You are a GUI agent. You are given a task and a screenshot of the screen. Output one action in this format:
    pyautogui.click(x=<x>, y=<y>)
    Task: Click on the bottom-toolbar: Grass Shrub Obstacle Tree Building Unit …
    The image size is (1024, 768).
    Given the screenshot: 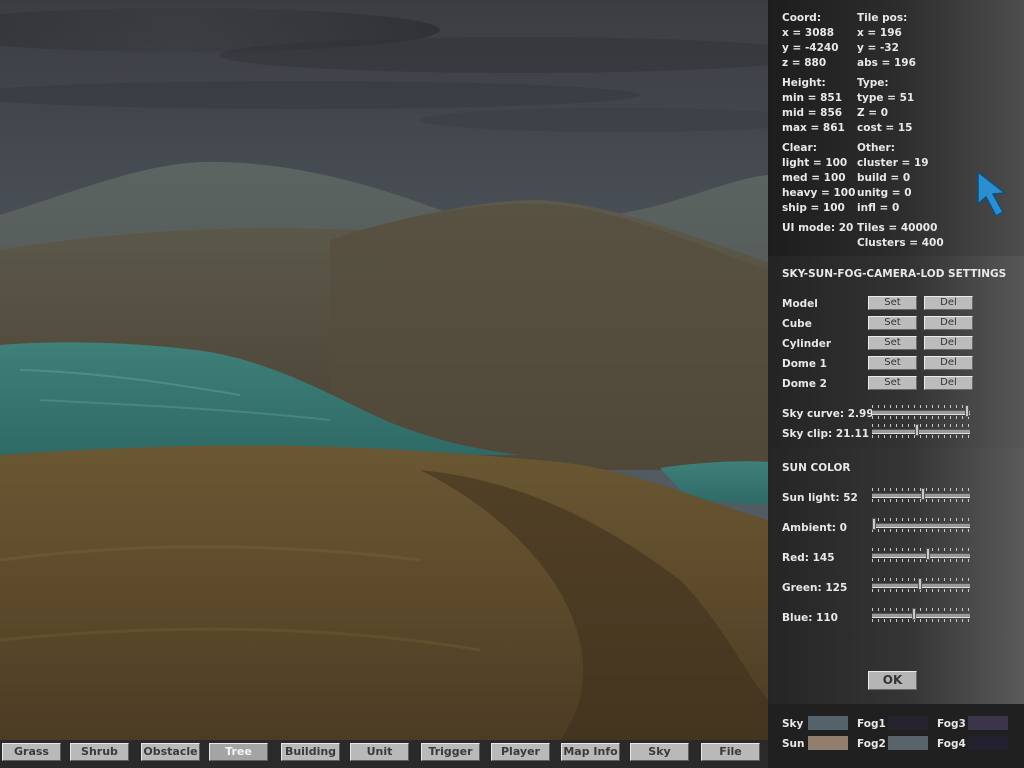 What is the action you would take?
    pyautogui.click(x=384, y=754)
    